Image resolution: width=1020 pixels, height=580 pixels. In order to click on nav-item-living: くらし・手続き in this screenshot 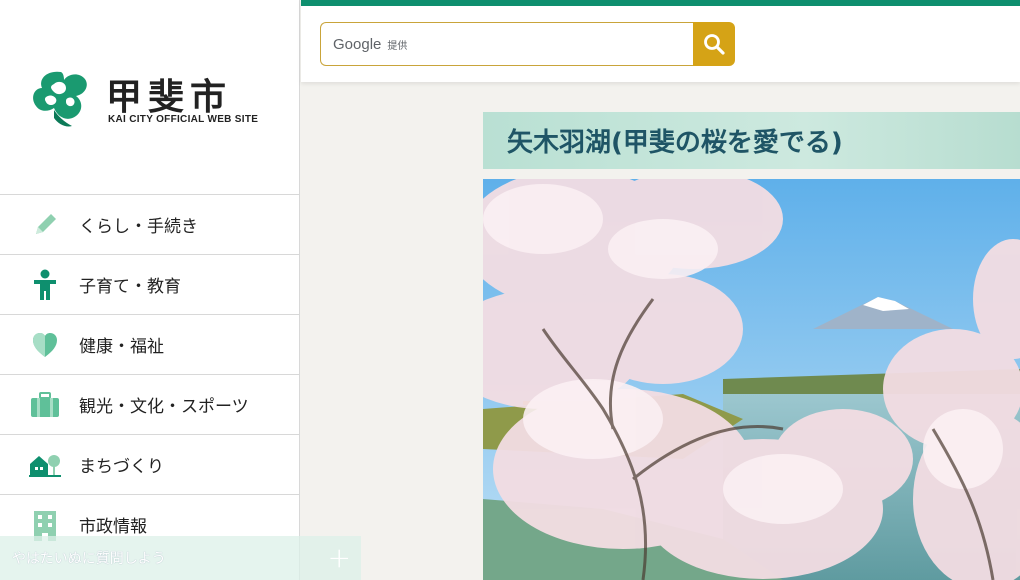, I will do `click(150, 224)`.